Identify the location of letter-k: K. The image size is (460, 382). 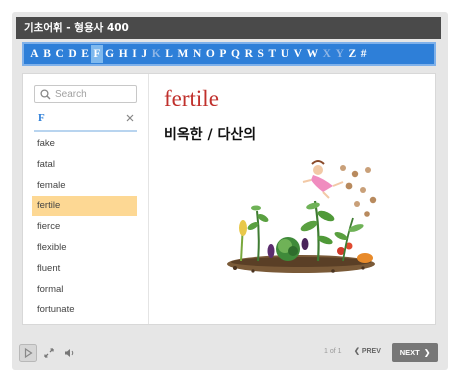
(156, 54).